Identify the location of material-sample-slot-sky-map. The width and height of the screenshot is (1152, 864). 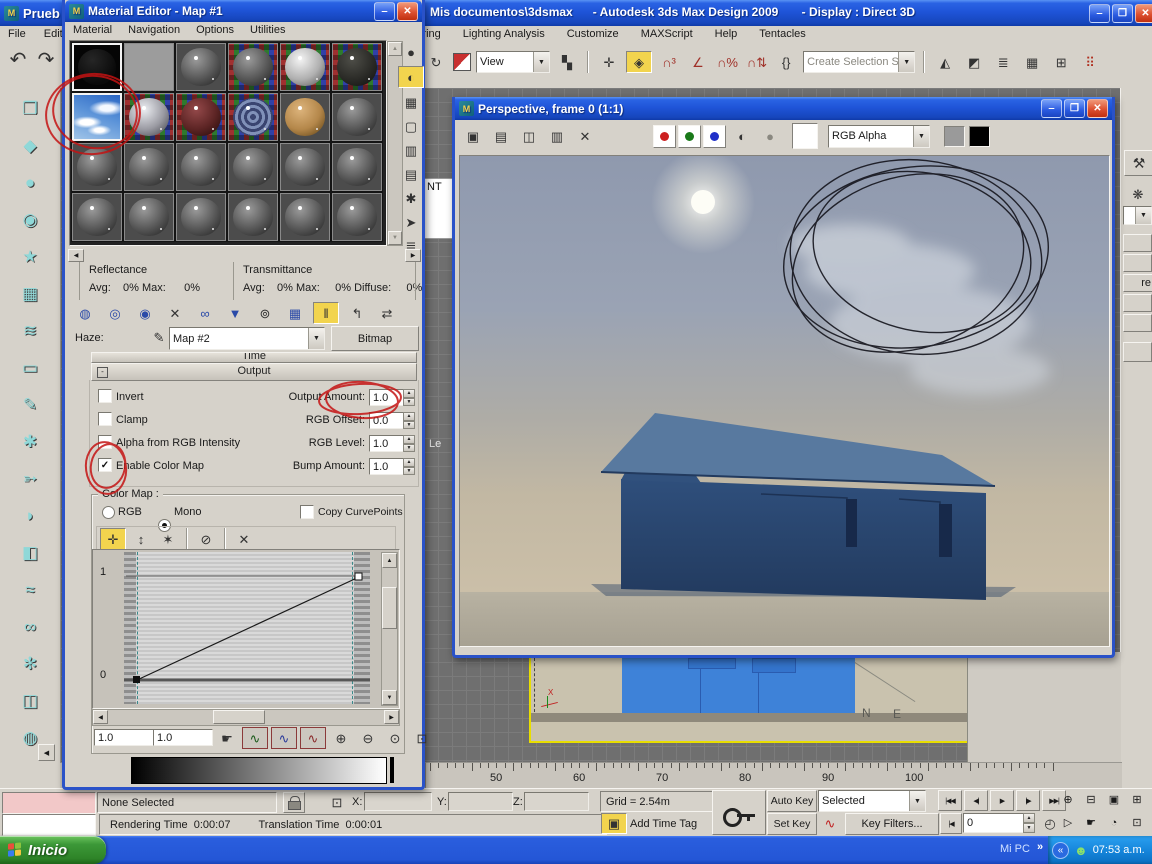
(97, 117).